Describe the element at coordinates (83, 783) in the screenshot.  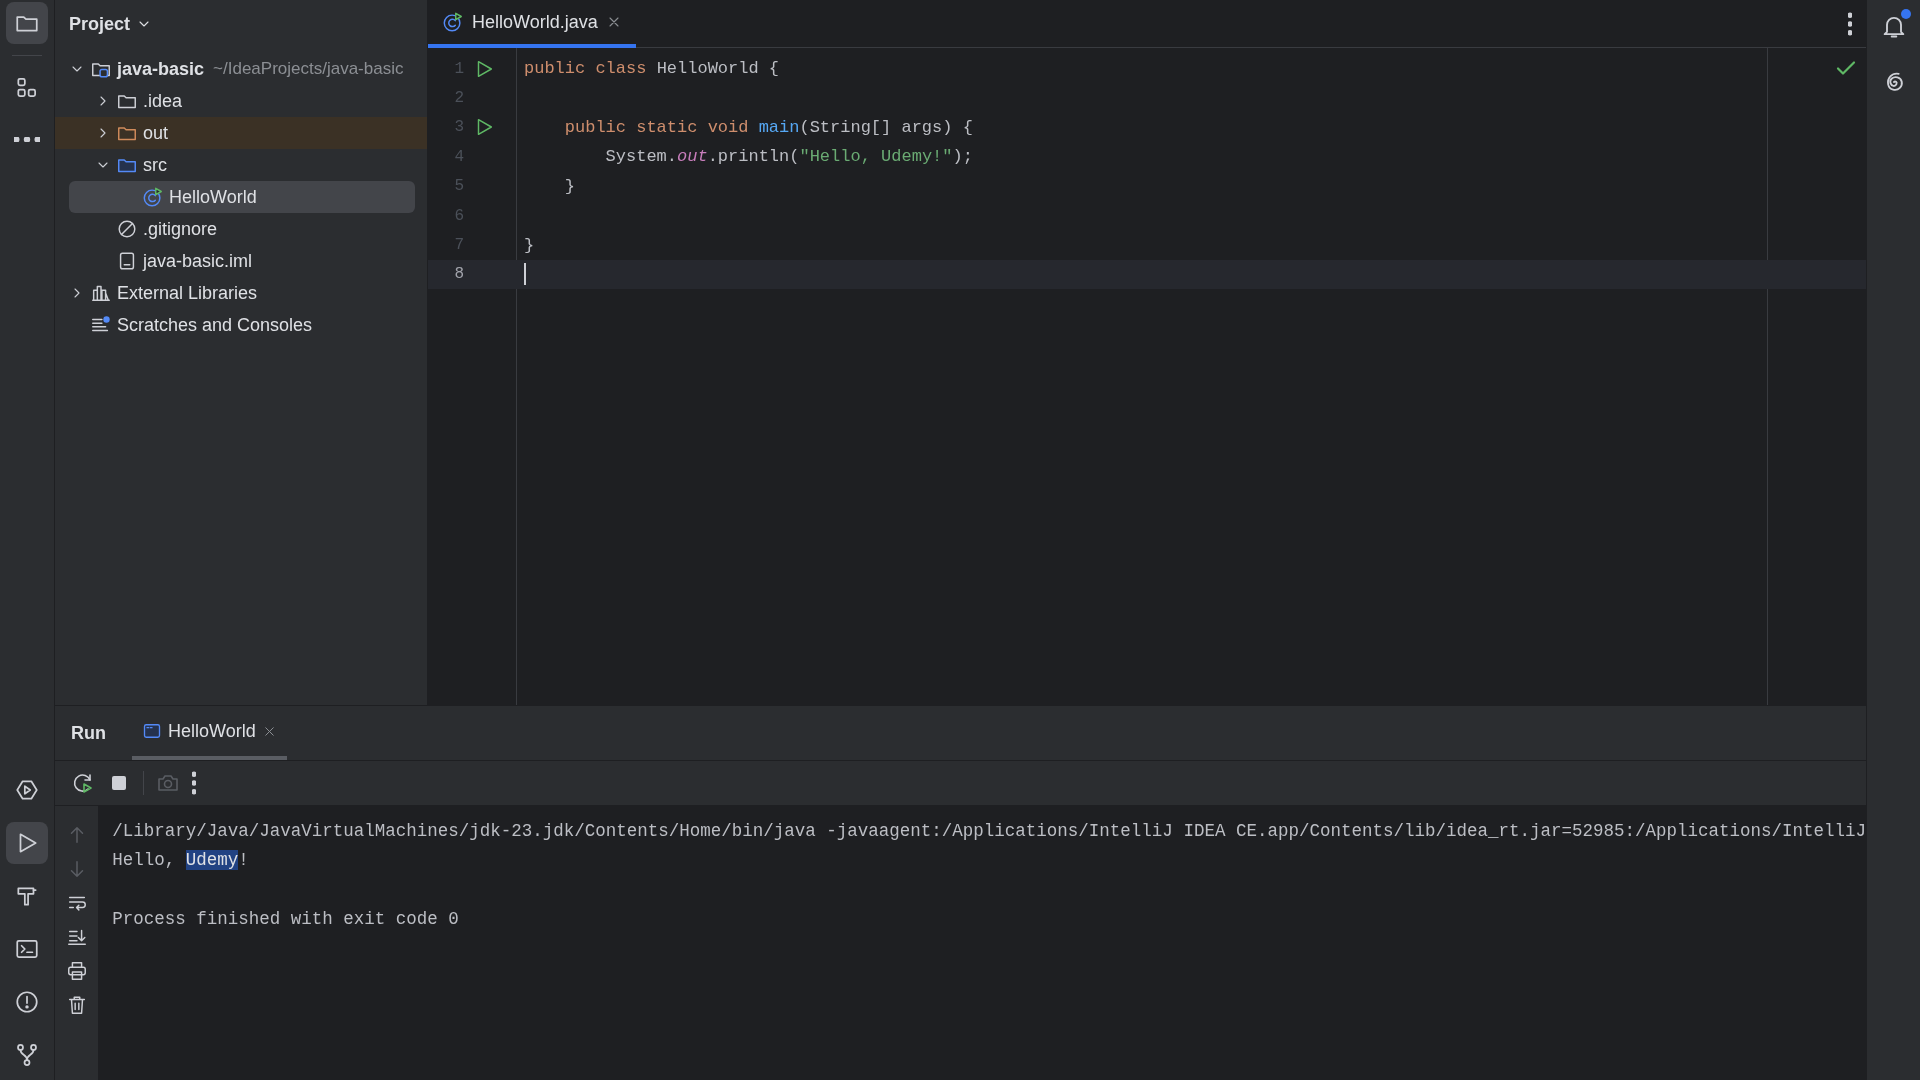
I see `rerun-icon` at that location.